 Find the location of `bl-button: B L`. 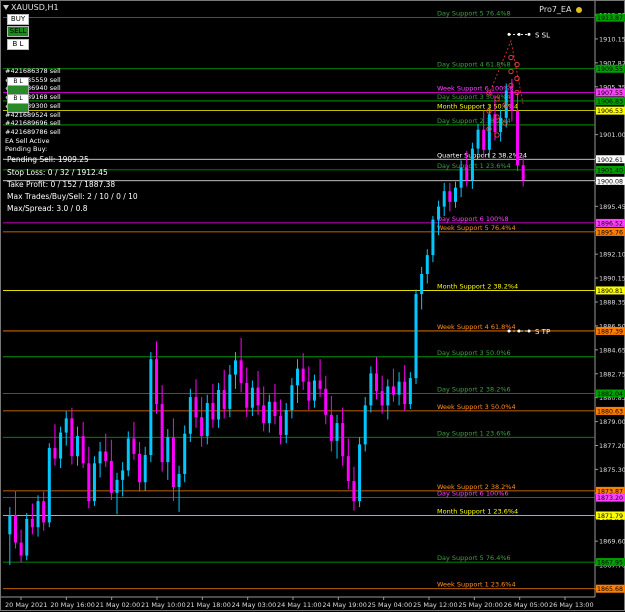

bl-button: B L is located at coordinates (18, 44).